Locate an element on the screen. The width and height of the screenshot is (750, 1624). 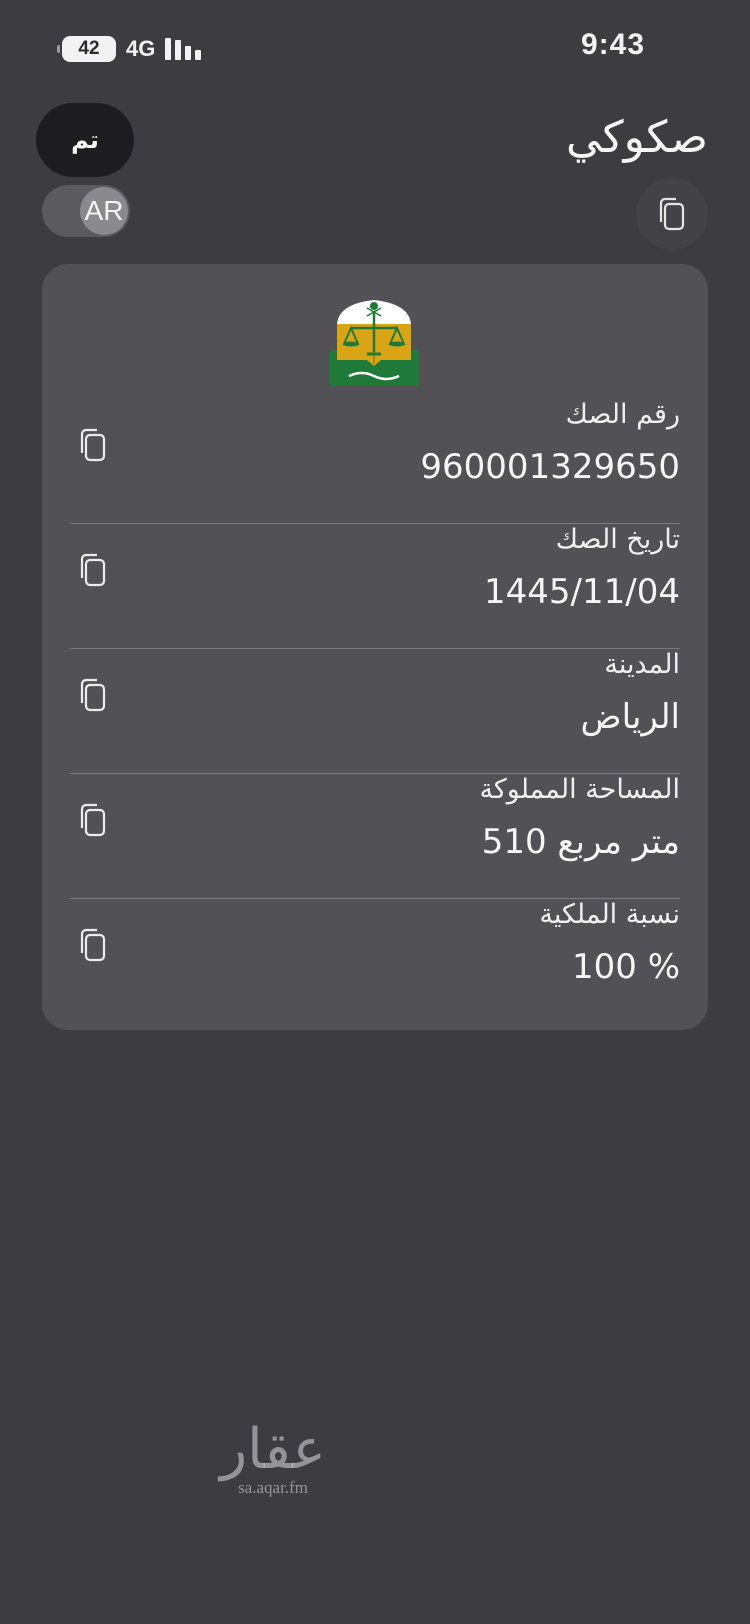
ownership-ratio-value: 100 % is located at coordinates (625, 967).